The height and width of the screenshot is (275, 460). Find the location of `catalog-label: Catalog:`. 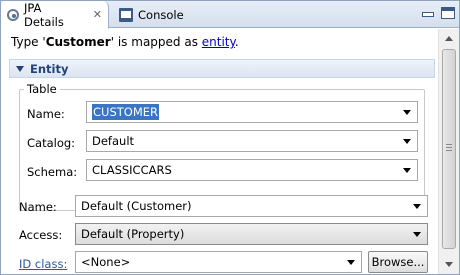

catalog-label: Catalog: is located at coordinates (51, 143).